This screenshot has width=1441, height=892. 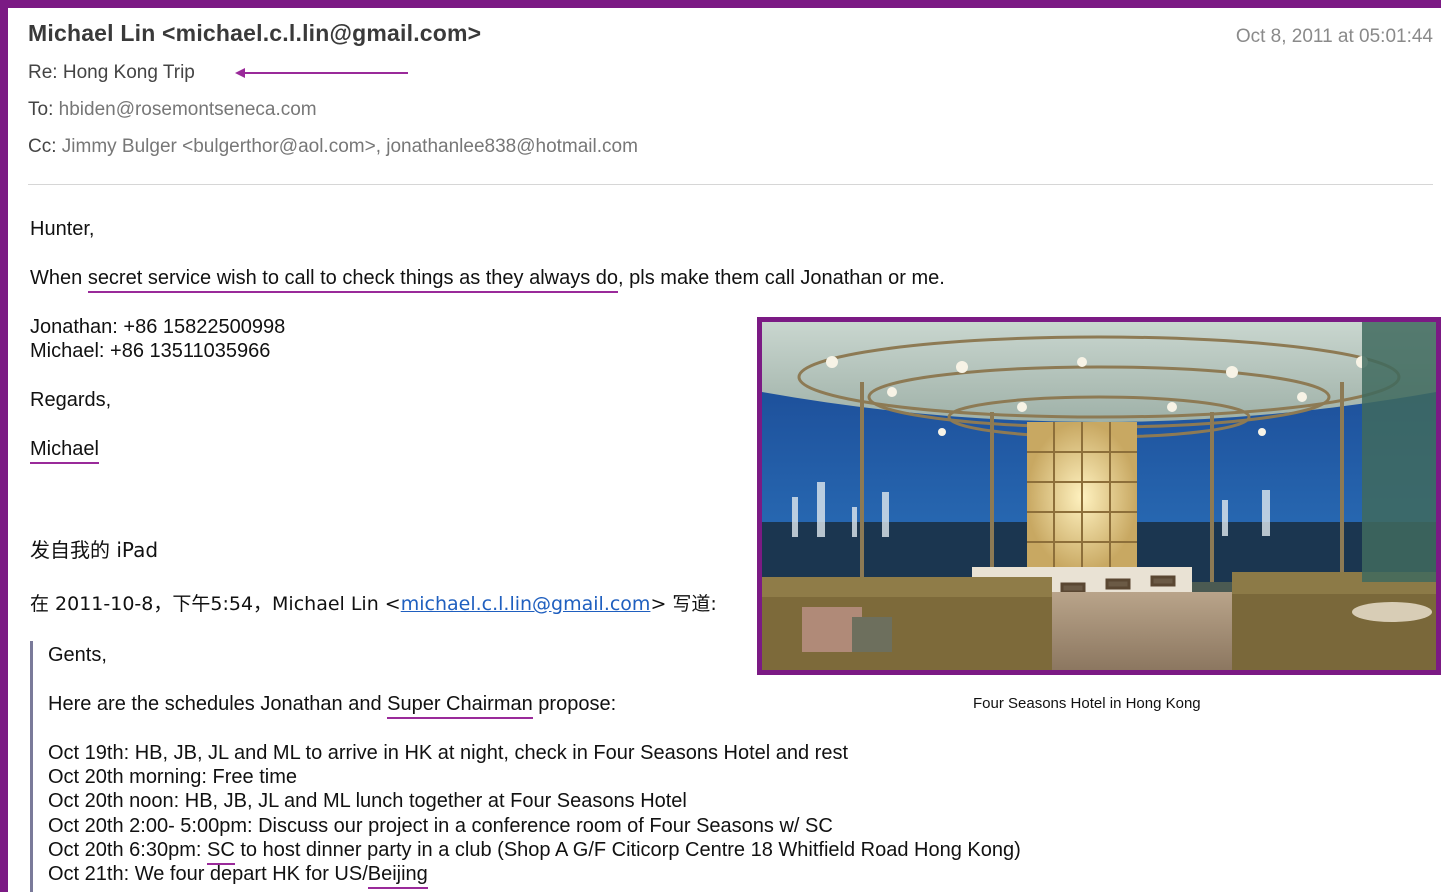 What do you see at coordinates (218, 704) in the screenshot?
I see `quoted-intro-pre: Here are the schedules Jonathan and` at bounding box center [218, 704].